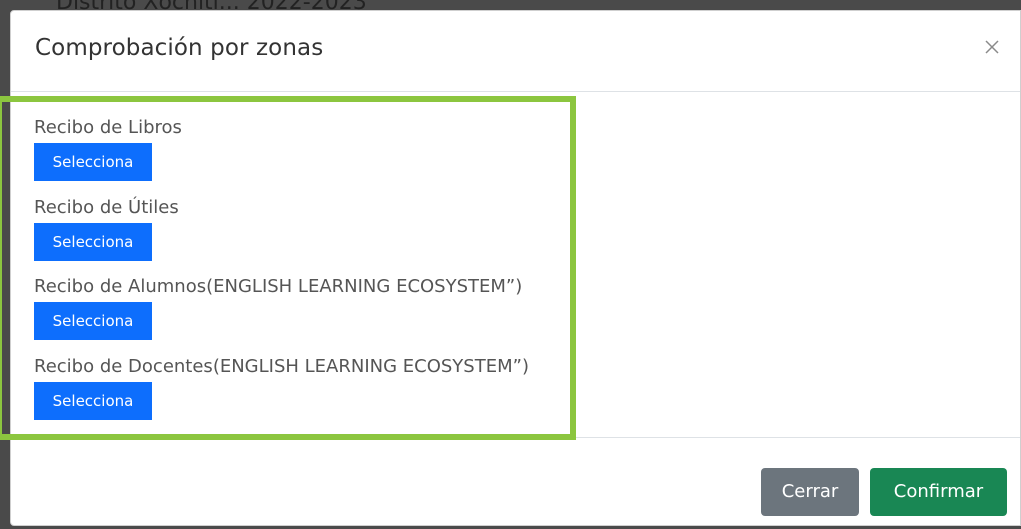 The width and height of the screenshot is (1021, 529). What do you see at coordinates (93, 162) in the screenshot?
I see `select-button-libros: Selecciona` at bounding box center [93, 162].